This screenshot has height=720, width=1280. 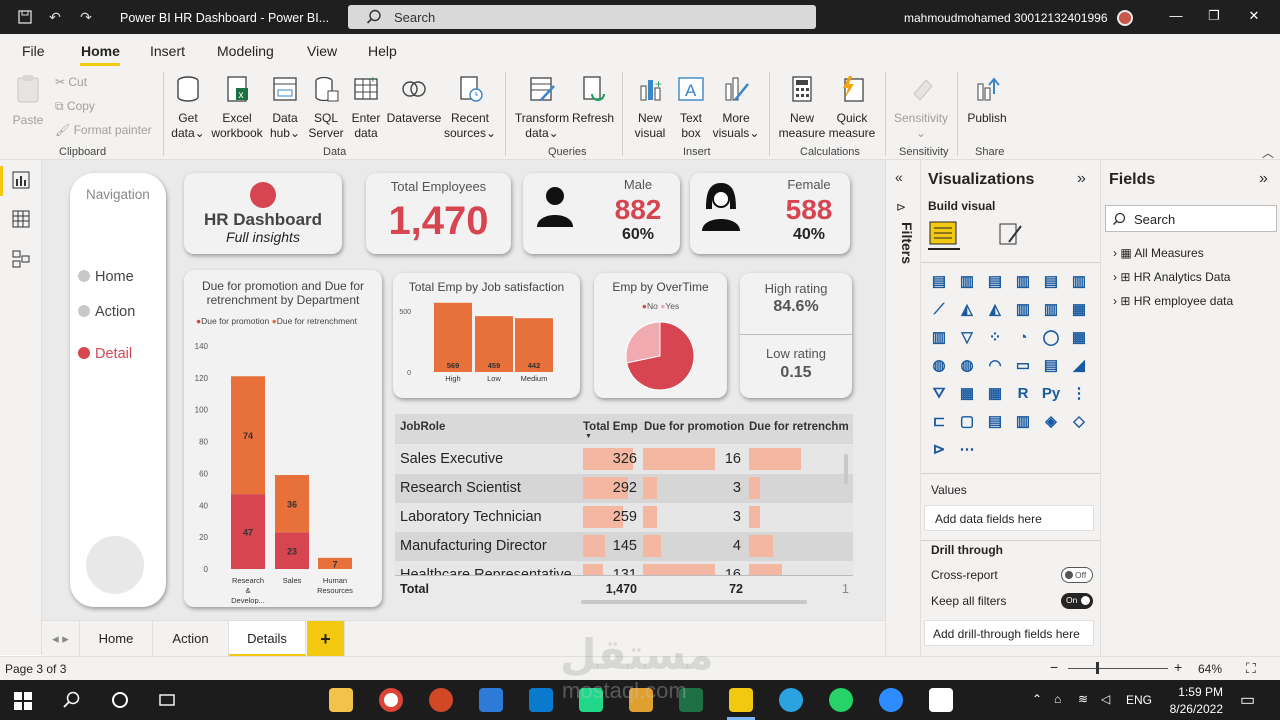 What do you see at coordinates (1171, 277) in the screenshot?
I see `field-table-hr-analytics: › ⊞ HR Analytics Data` at bounding box center [1171, 277].